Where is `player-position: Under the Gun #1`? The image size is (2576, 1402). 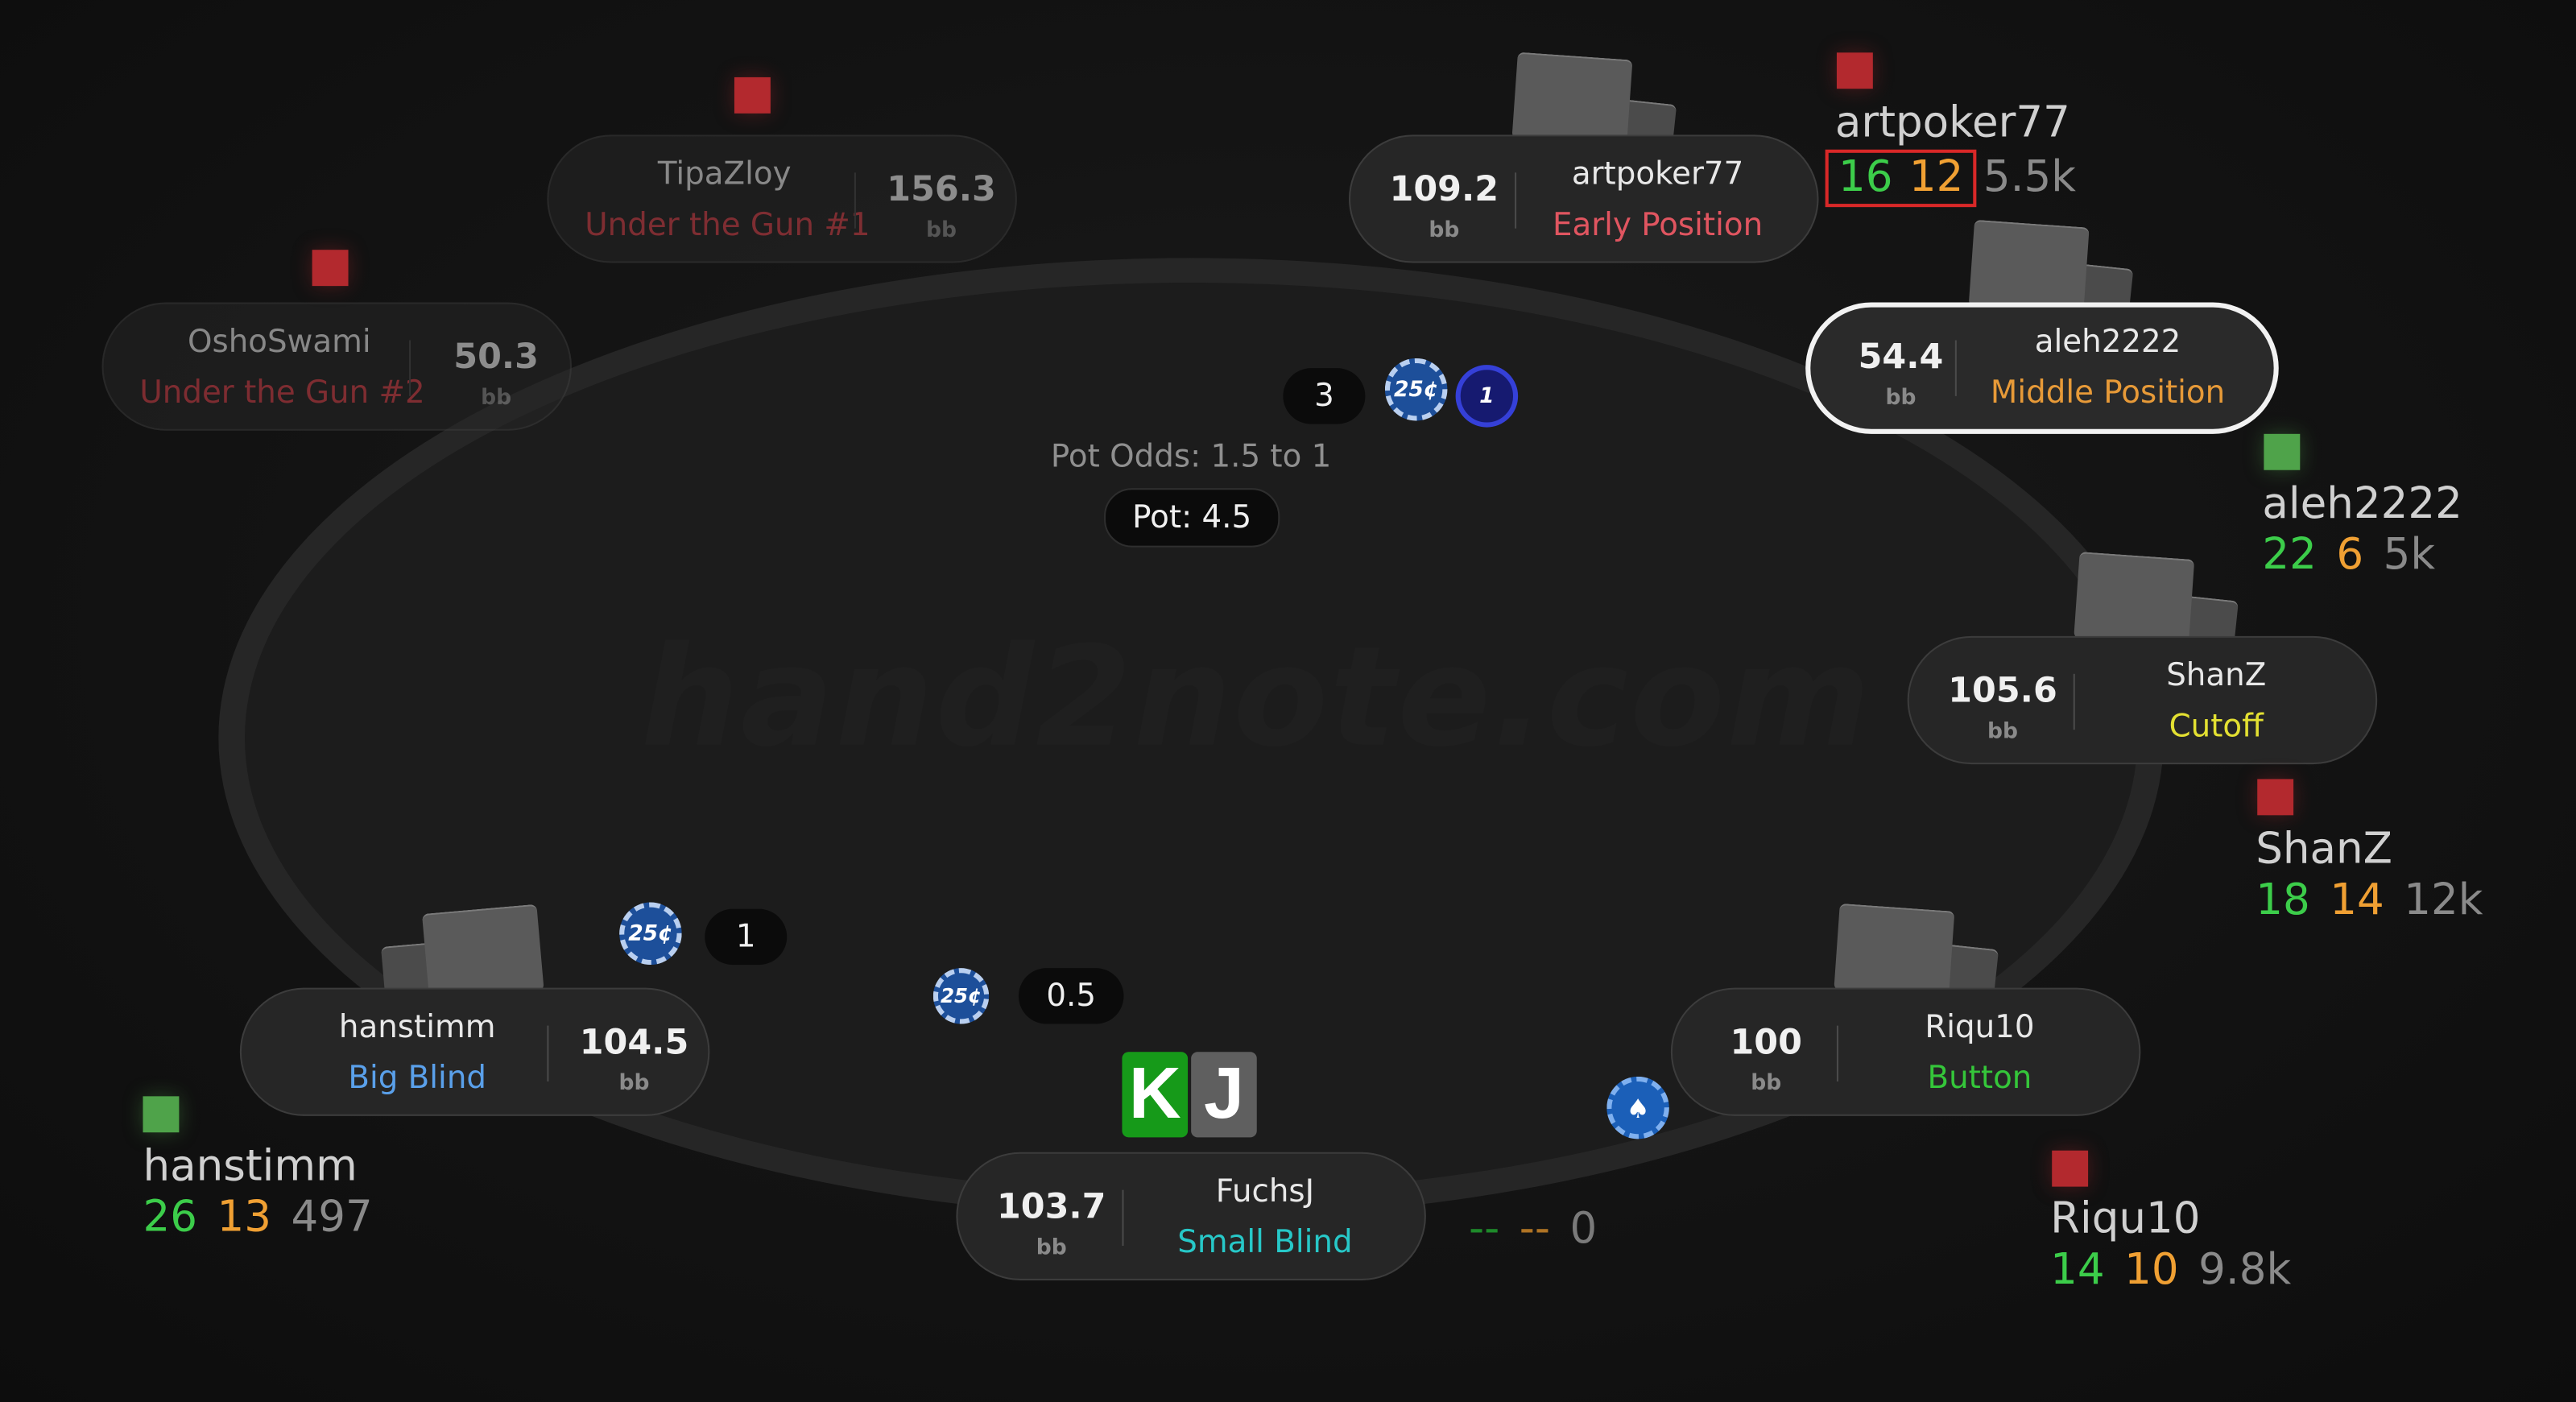
player-position: Under the Gun #1 is located at coordinates (727, 225).